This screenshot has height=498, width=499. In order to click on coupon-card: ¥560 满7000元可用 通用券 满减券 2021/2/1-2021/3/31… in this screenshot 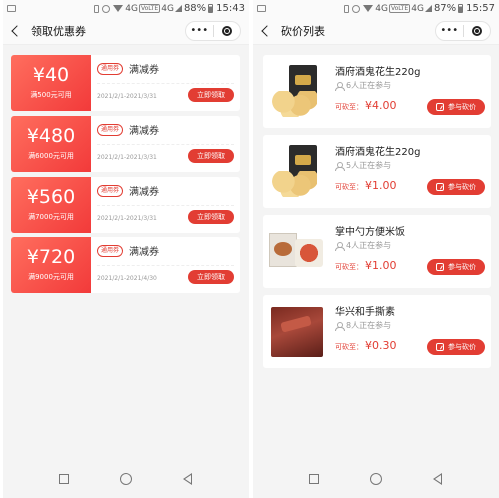, I will do `click(125, 205)`.